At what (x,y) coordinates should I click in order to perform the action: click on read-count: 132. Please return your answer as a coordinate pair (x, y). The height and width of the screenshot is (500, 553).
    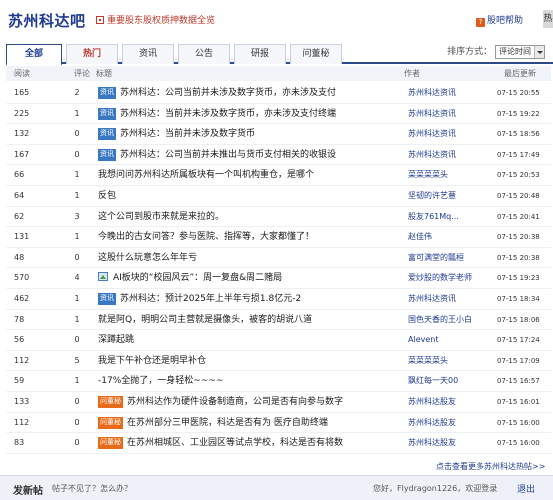
    Looking at the image, I should click on (22, 134).